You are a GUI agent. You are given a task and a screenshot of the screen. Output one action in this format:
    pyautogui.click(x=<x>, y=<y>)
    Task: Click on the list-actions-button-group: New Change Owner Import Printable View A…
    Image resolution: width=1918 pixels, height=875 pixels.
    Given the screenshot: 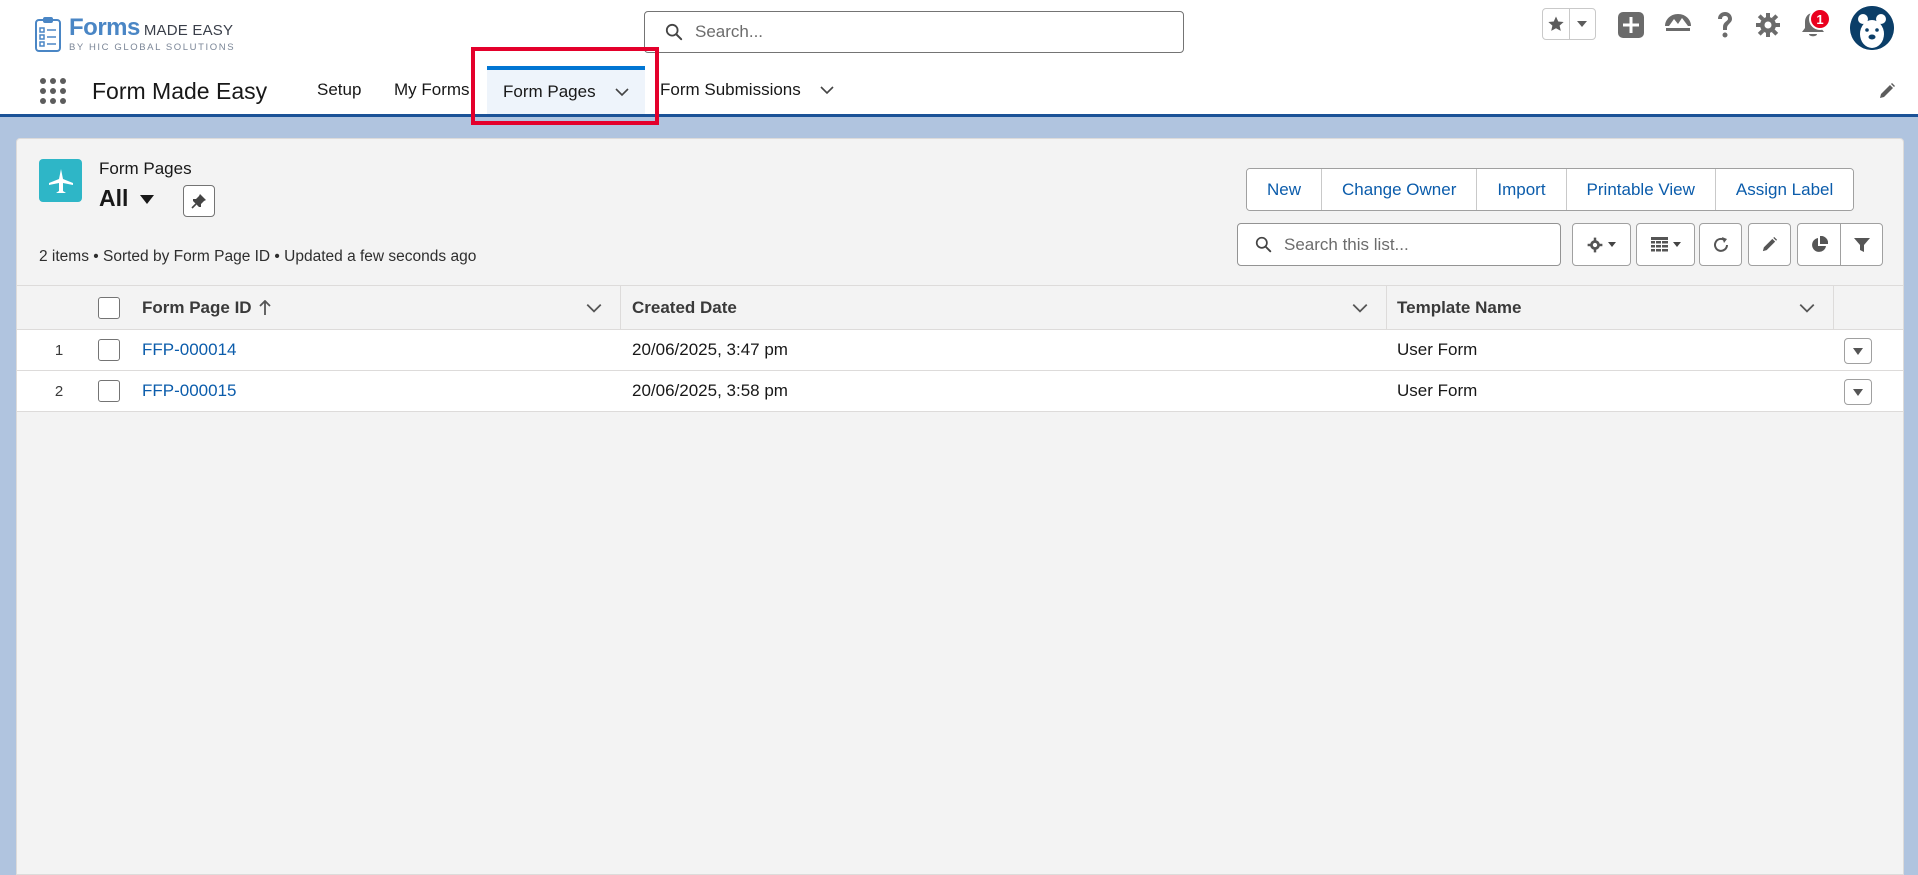 What is the action you would take?
    pyautogui.click(x=1550, y=189)
    